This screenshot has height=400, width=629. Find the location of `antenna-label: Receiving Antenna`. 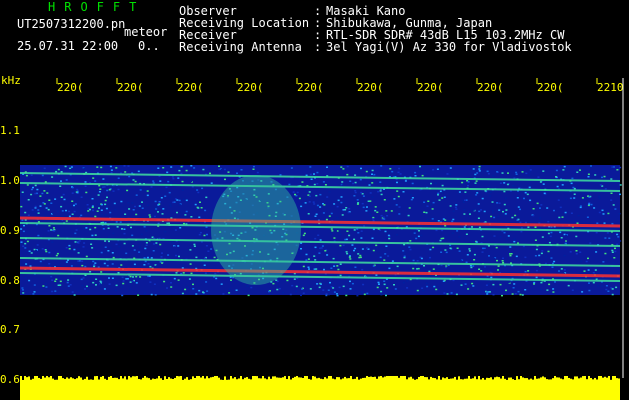

antenna-label: Receiving Antenna is located at coordinates (240, 47).